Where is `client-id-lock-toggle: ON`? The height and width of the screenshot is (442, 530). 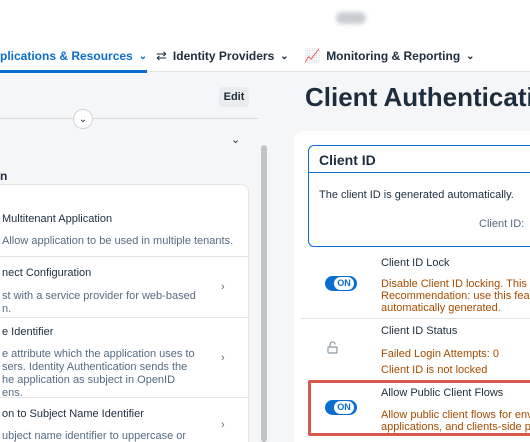
client-id-lock-toggle: ON is located at coordinates (341, 283).